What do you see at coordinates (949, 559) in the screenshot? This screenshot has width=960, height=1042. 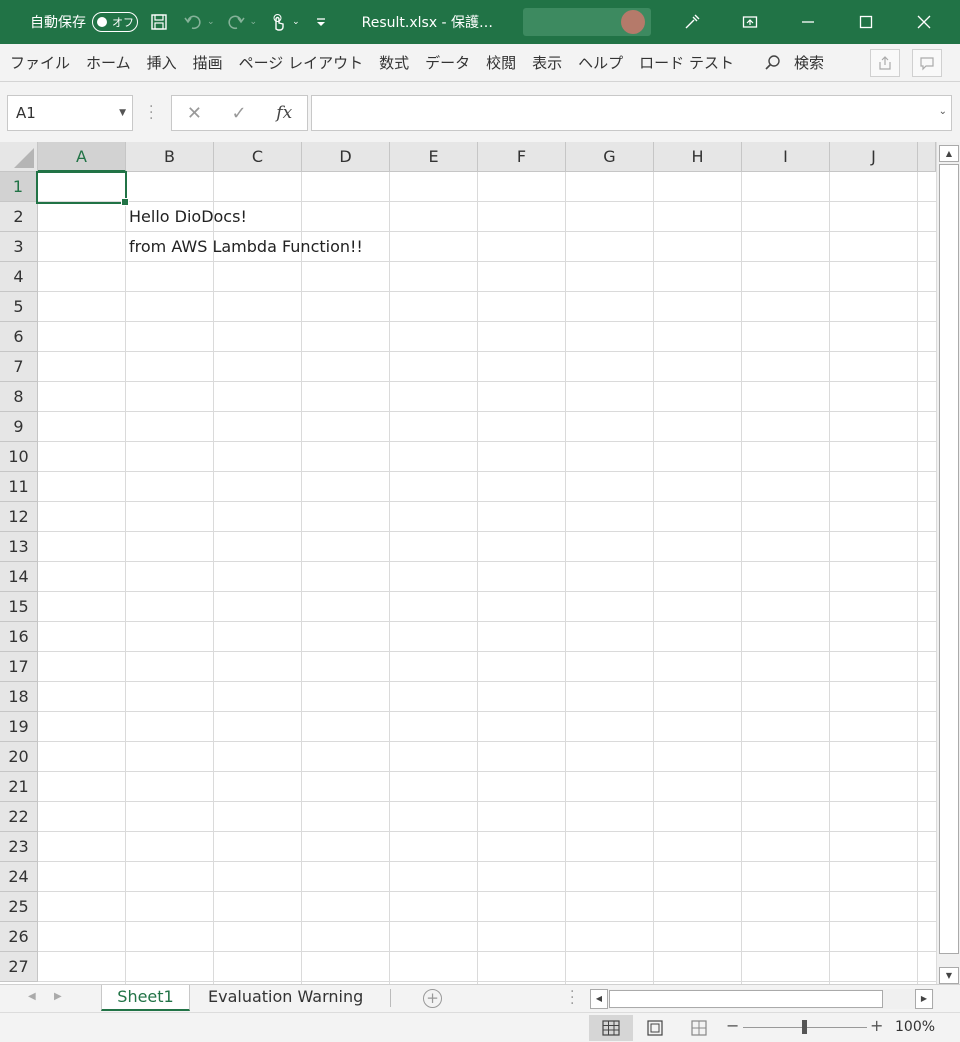 I see `vertical-scroll-thumb` at bounding box center [949, 559].